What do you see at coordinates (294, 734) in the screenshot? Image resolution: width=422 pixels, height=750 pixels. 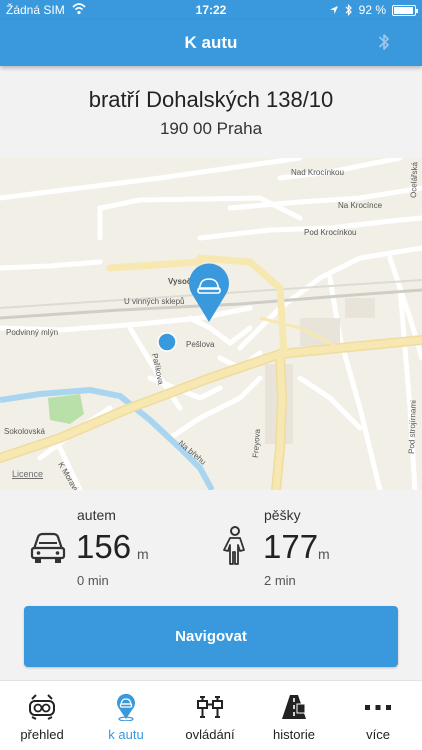 I see `tab-label: historie` at bounding box center [294, 734].